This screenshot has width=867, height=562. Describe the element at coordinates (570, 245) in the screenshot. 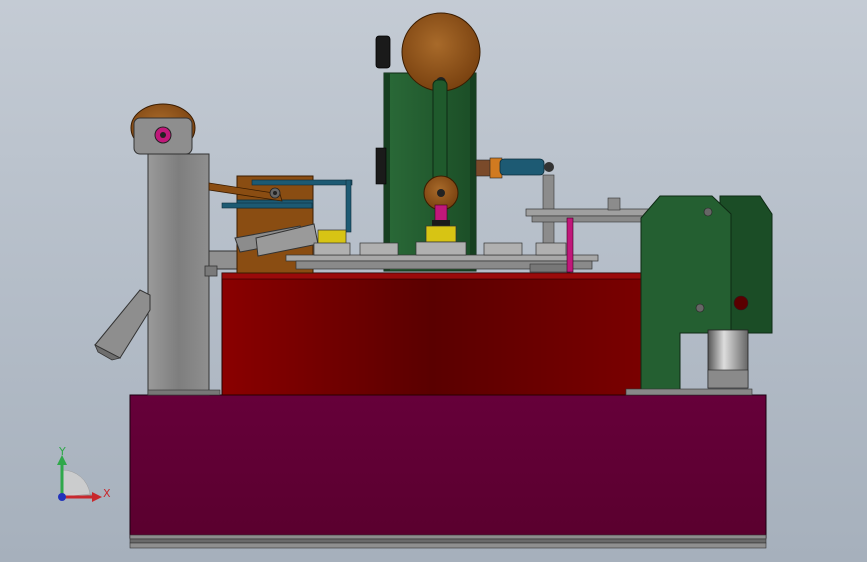

I see `magenta-push-rod` at that location.